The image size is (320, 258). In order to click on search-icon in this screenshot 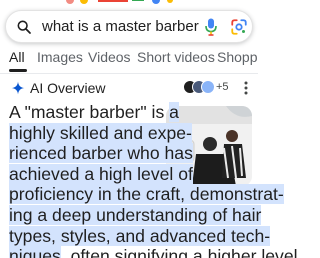, I will do `click(24, 27)`.